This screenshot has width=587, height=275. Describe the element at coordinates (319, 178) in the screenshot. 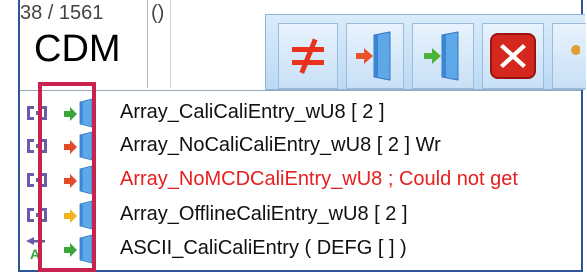

I see `list-item-label: Array_NoMCDCaliEntry_wU8 ; Could not get` at that location.